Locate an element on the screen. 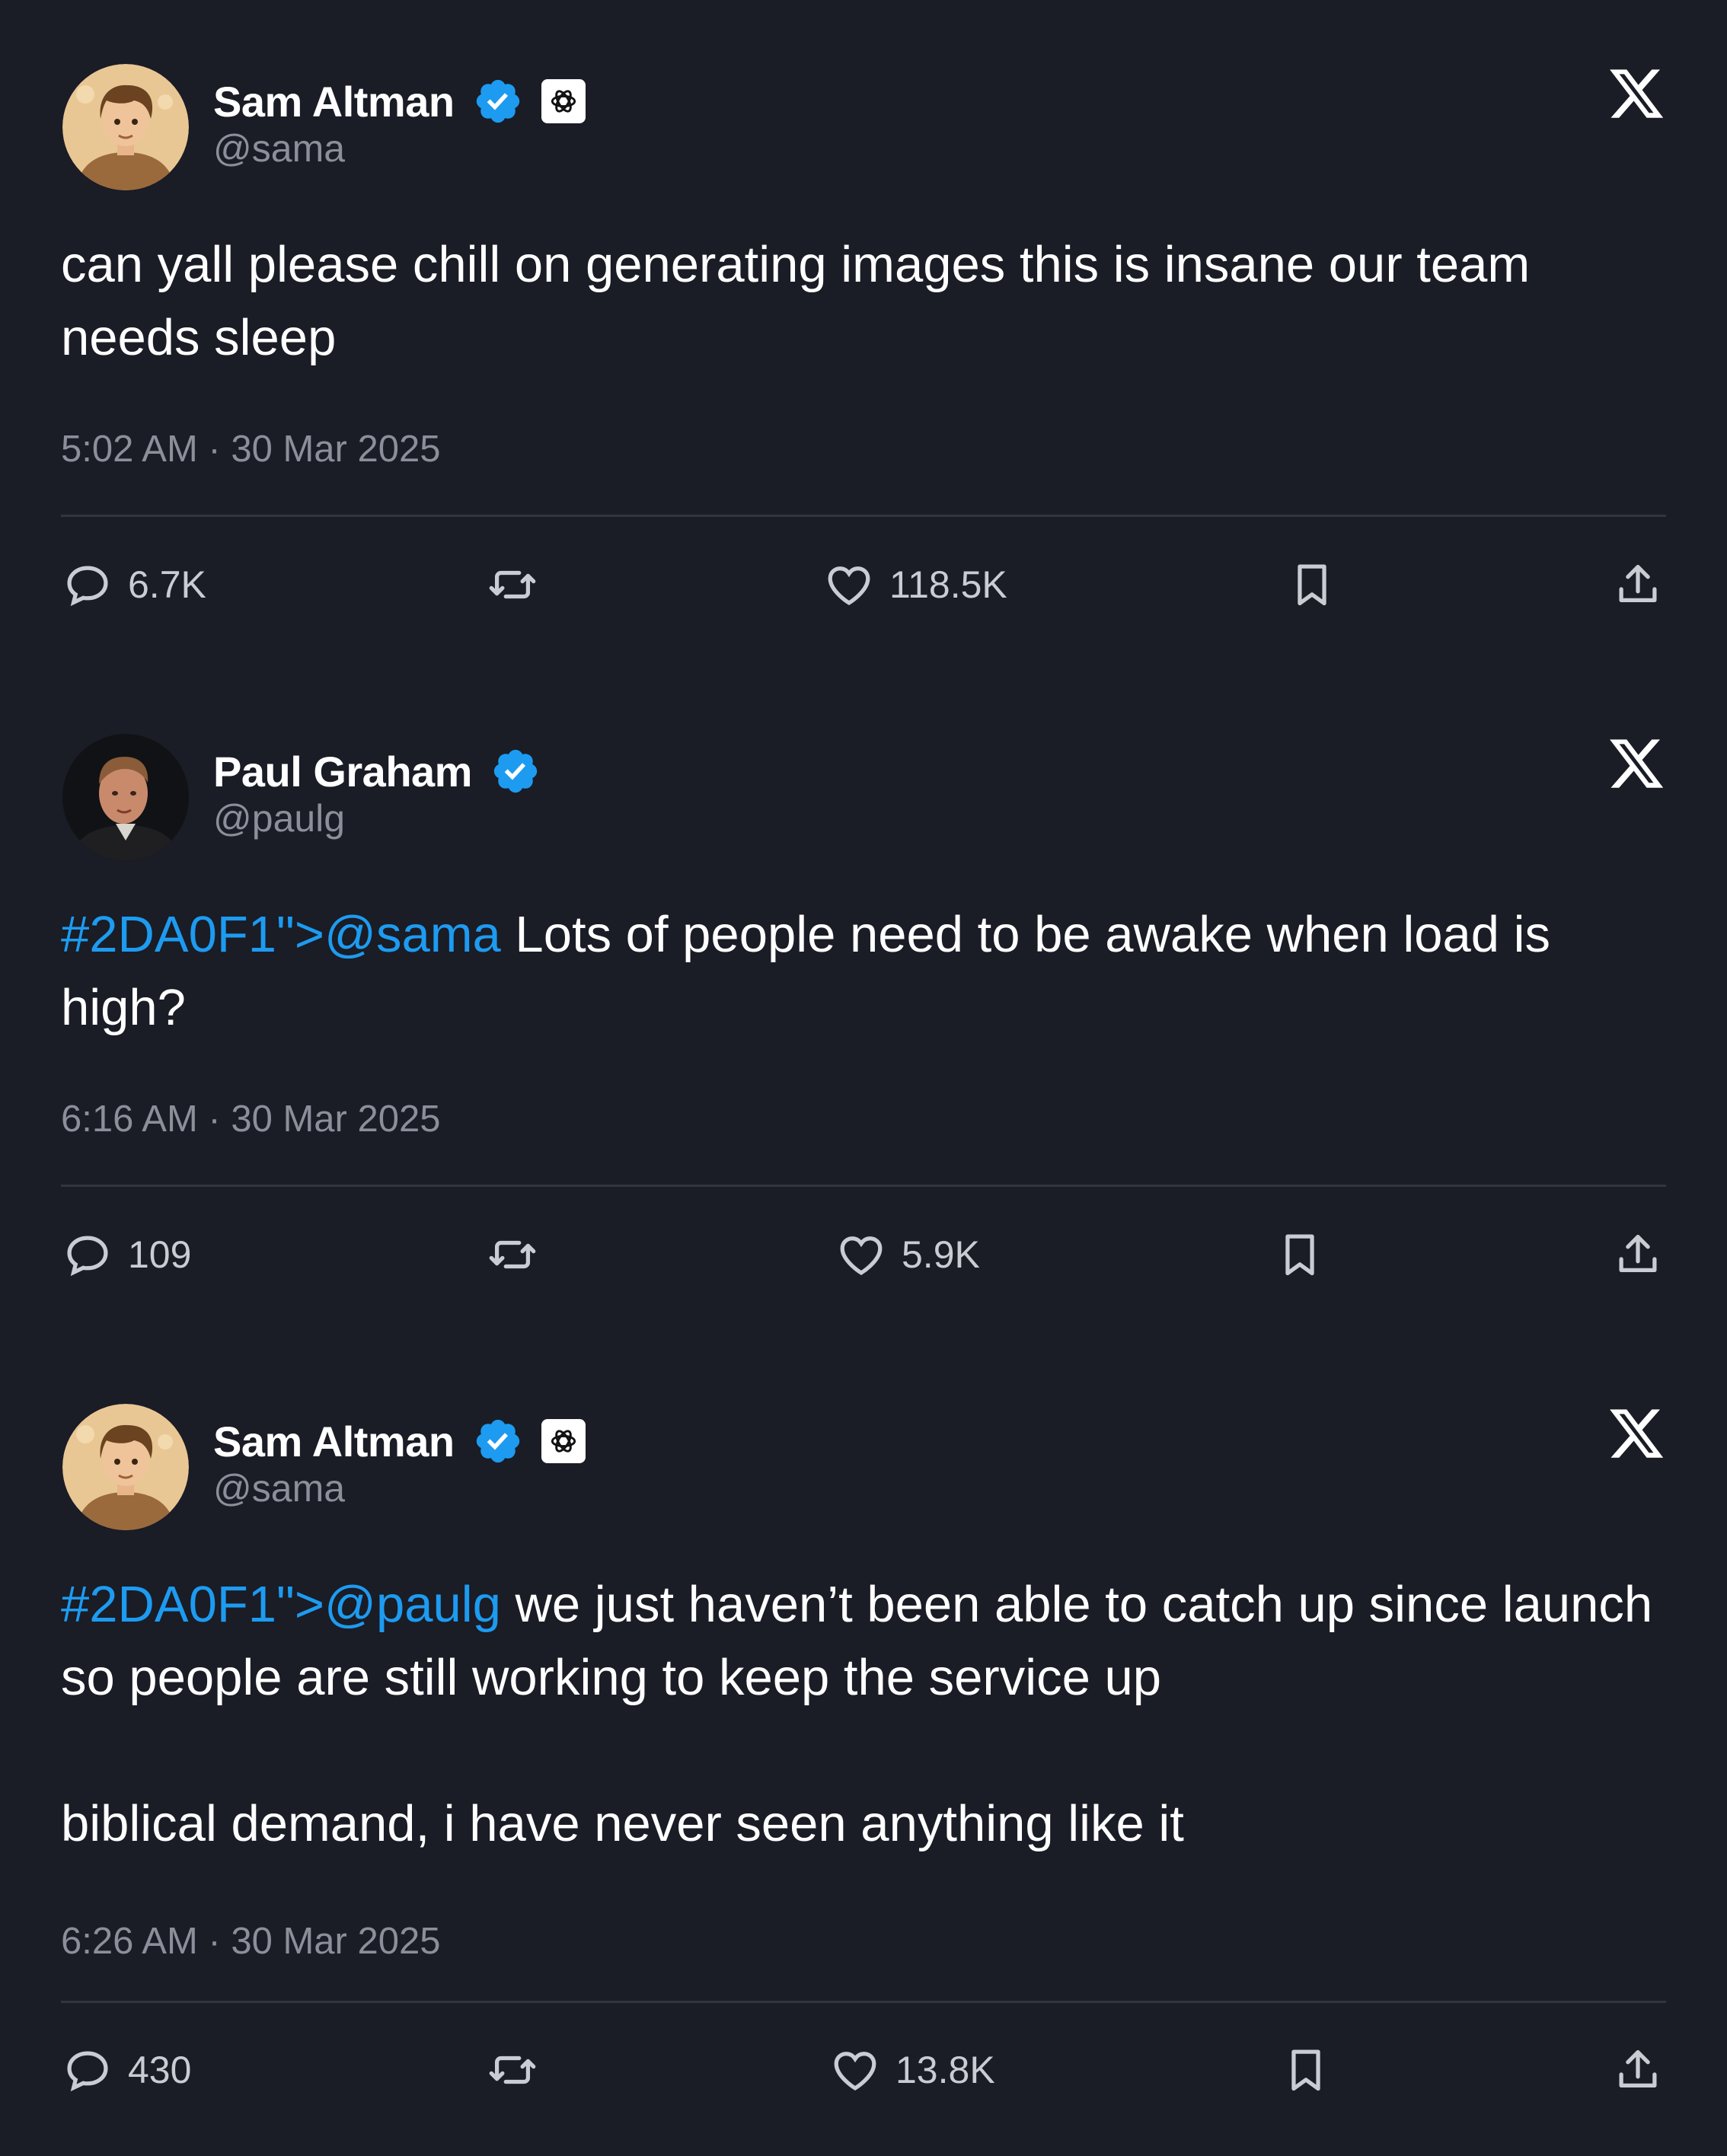 The image size is (1727, 2156). like-button: 118.5K is located at coordinates (914, 584).